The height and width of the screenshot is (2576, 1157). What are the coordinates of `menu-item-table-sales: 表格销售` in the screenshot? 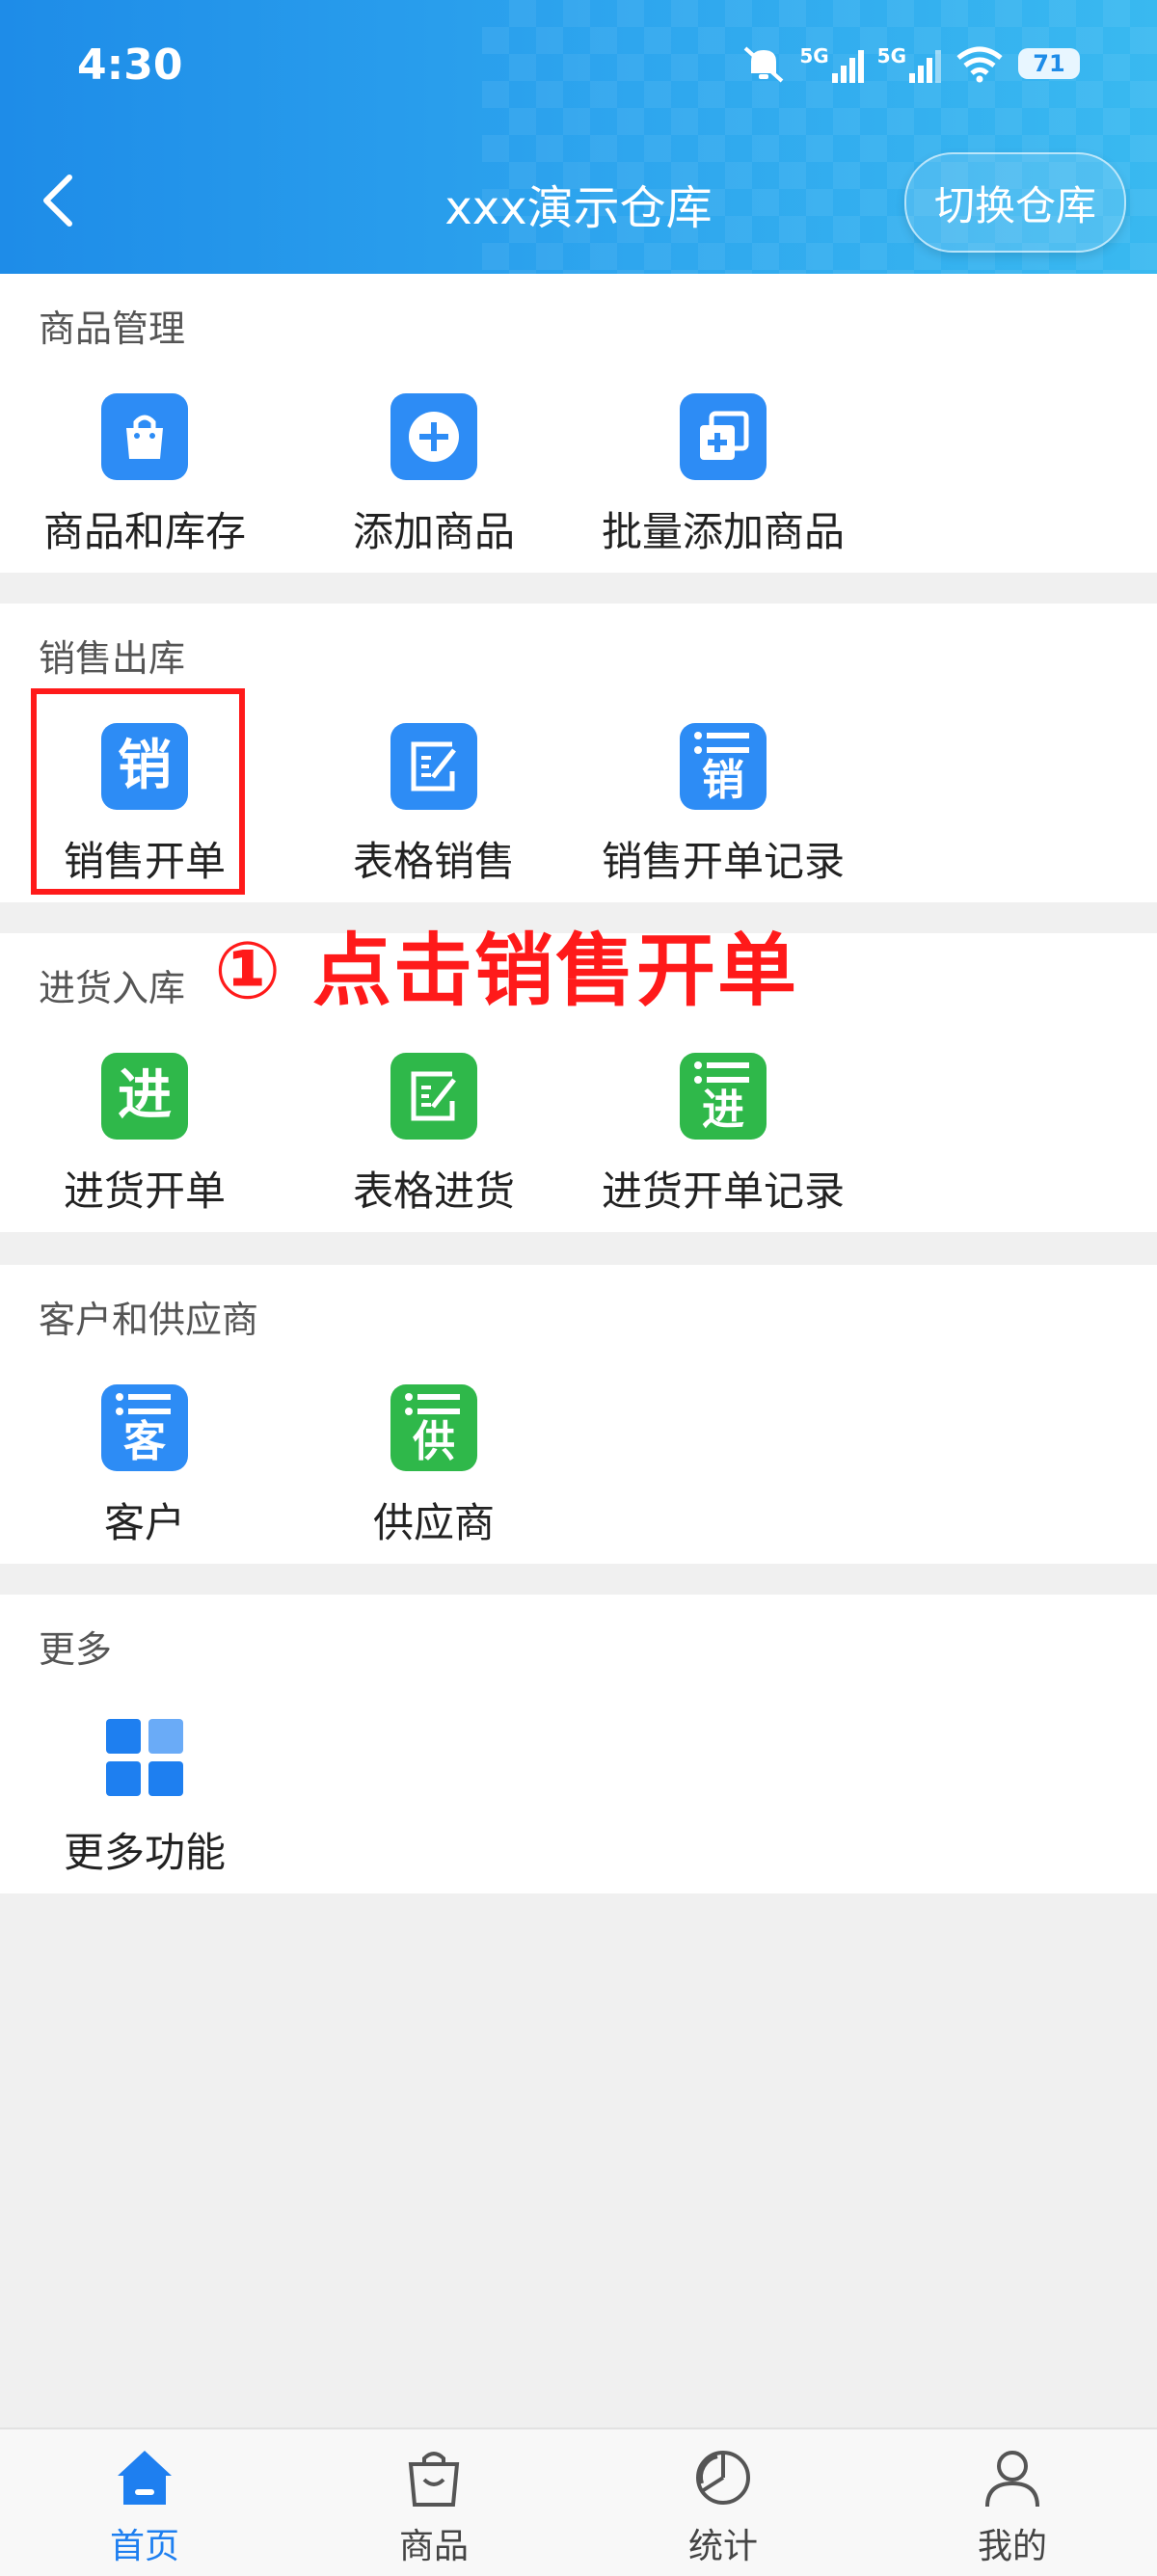 It's located at (433, 806).